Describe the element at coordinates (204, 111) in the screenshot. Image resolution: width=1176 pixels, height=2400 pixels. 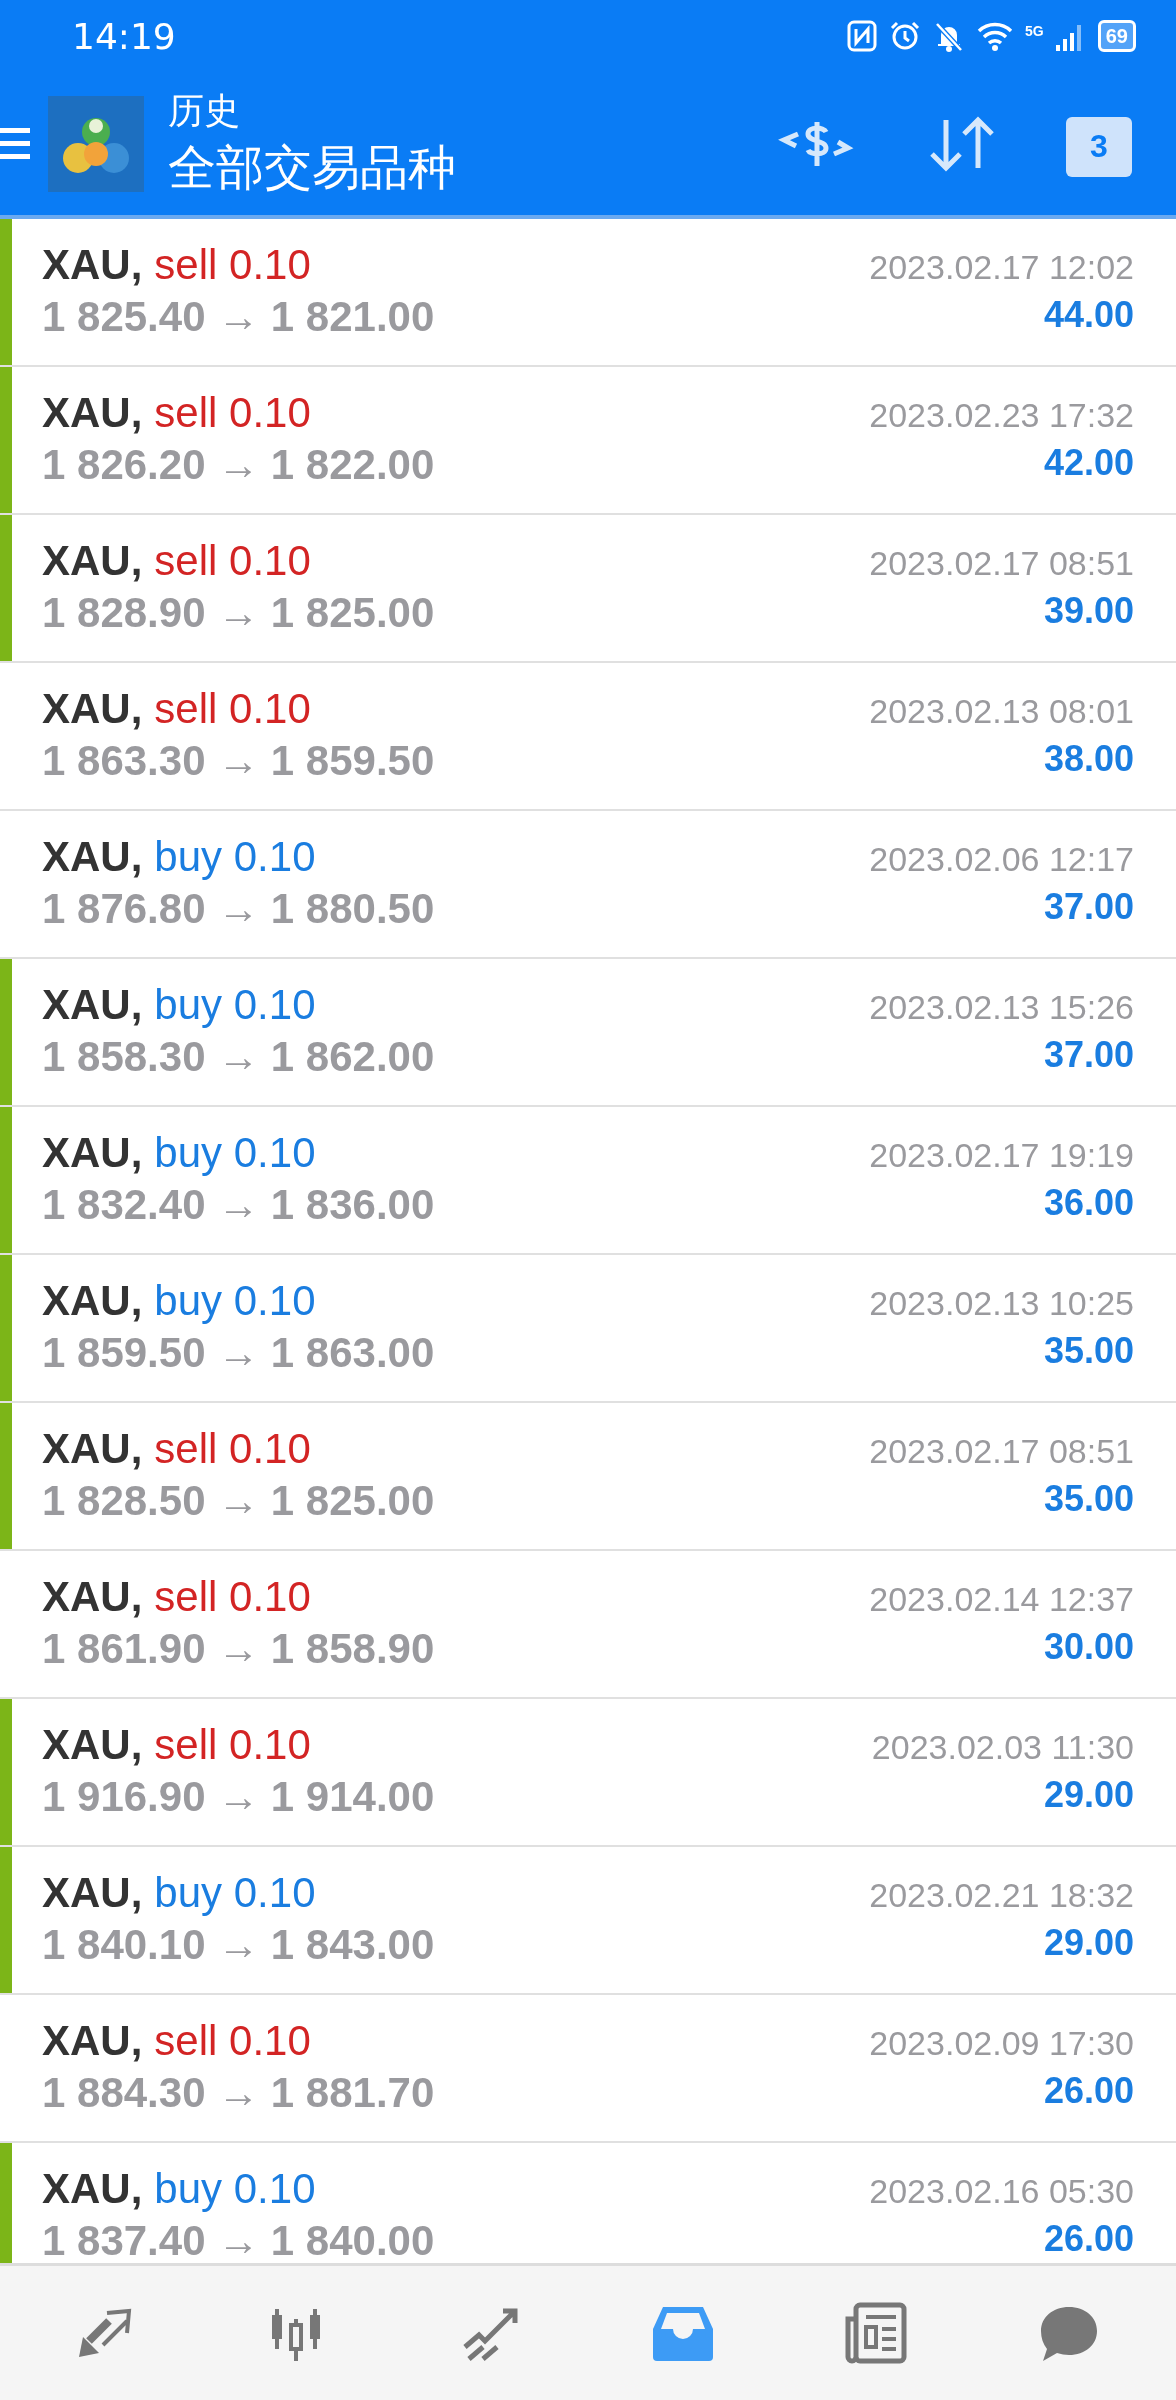
I see `screen-title: 历史` at that location.